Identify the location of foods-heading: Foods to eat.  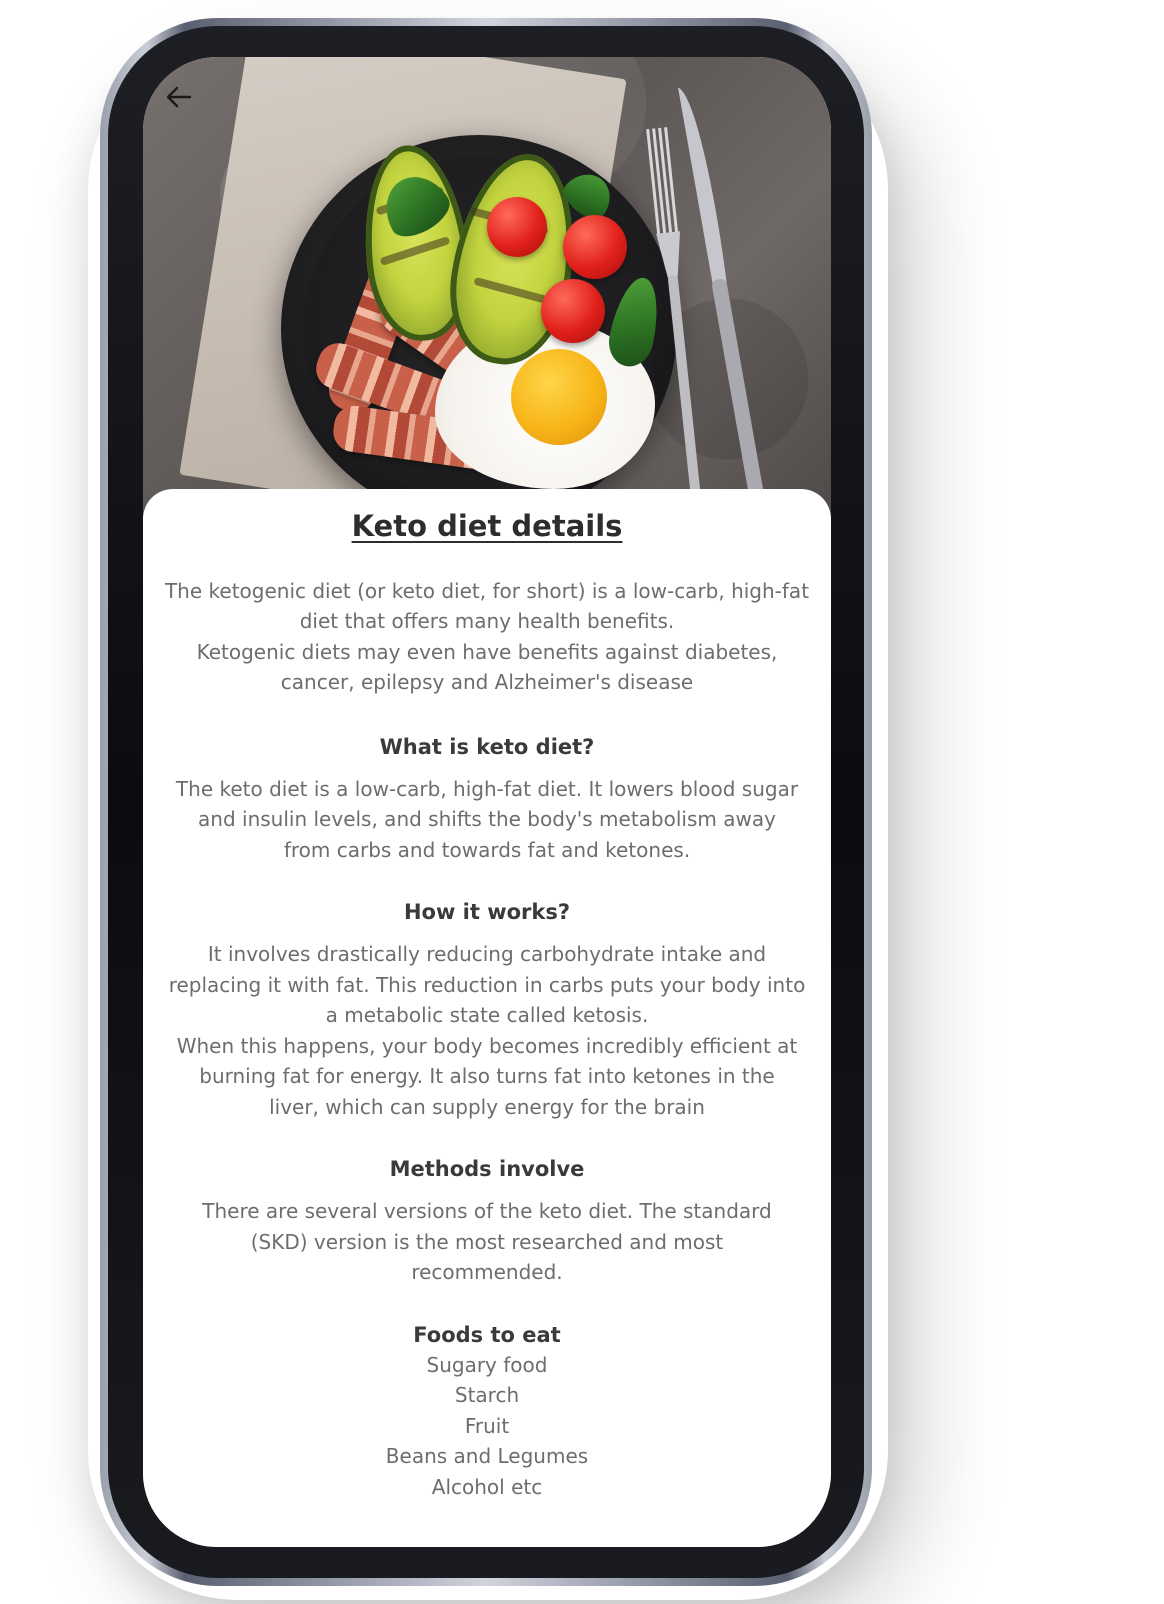
(487, 1334).